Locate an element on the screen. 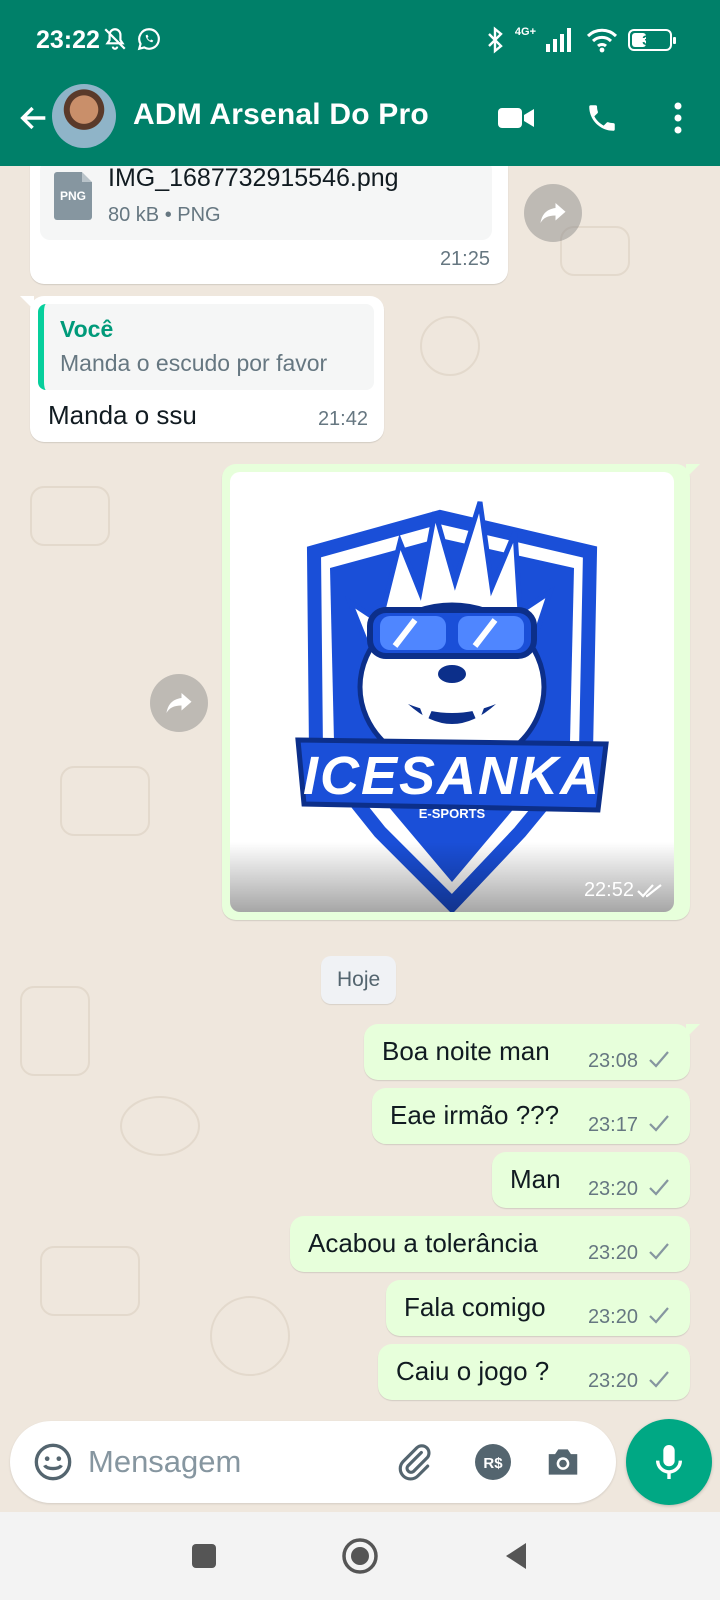 The height and width of the screenshot is (1600, 720). message-time: 23:08 is located at coordinates (612, 1061).